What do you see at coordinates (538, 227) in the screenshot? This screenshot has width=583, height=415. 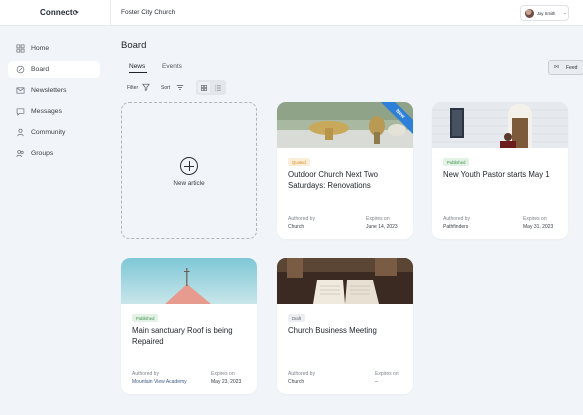 I see `expires-date: May 31, 2023` at bounding box center [538, 227].